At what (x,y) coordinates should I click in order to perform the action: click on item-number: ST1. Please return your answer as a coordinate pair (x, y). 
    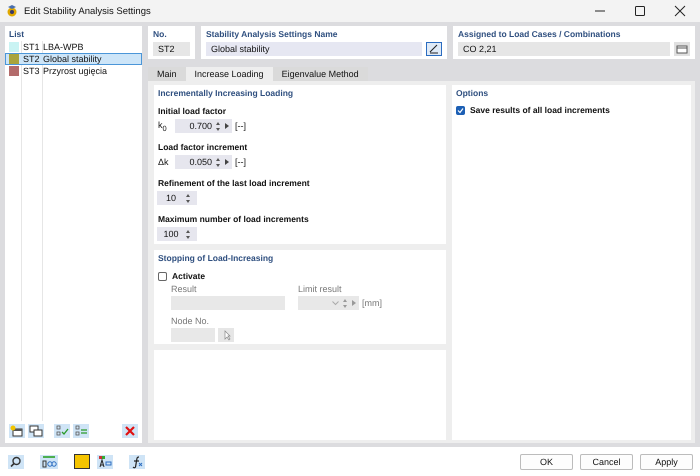
    Looking at the image, I should click on (31, 47).